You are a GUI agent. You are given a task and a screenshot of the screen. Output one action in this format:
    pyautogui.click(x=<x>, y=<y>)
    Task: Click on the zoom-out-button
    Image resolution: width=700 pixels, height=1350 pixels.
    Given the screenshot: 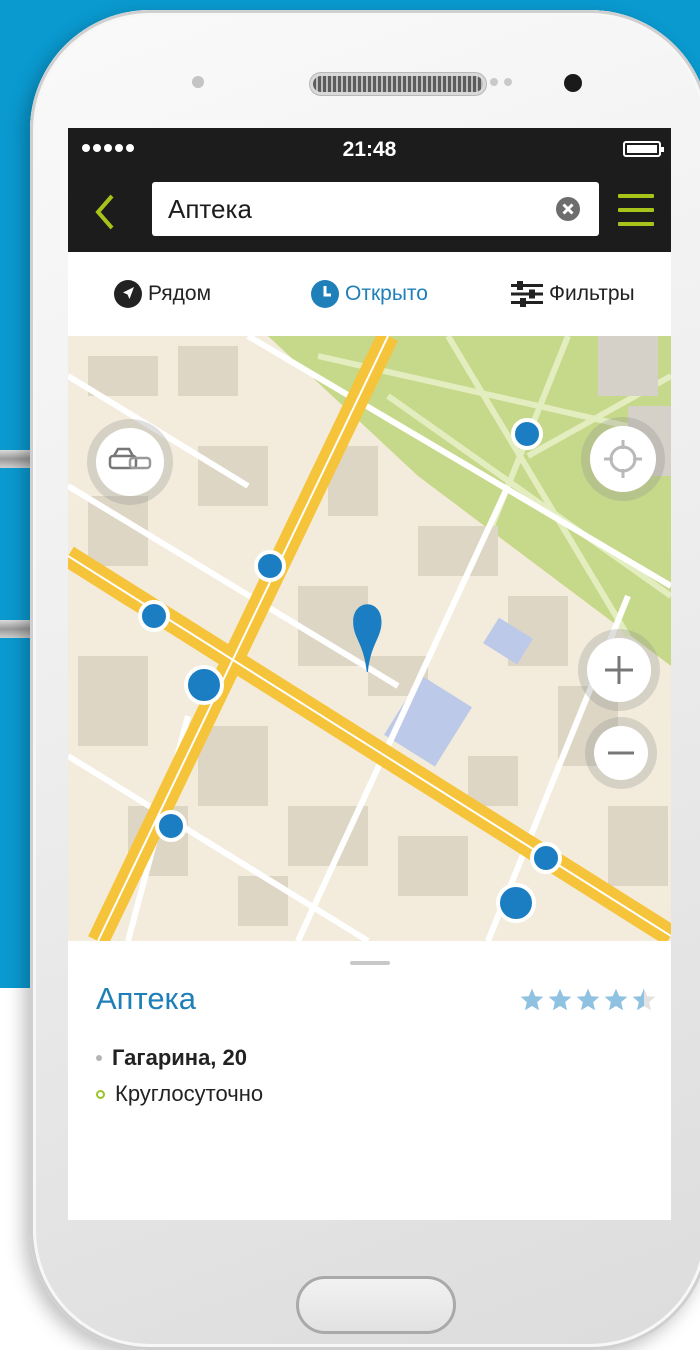 What is the action you would take?
    pyautogui.click(x=621, y=753)
    